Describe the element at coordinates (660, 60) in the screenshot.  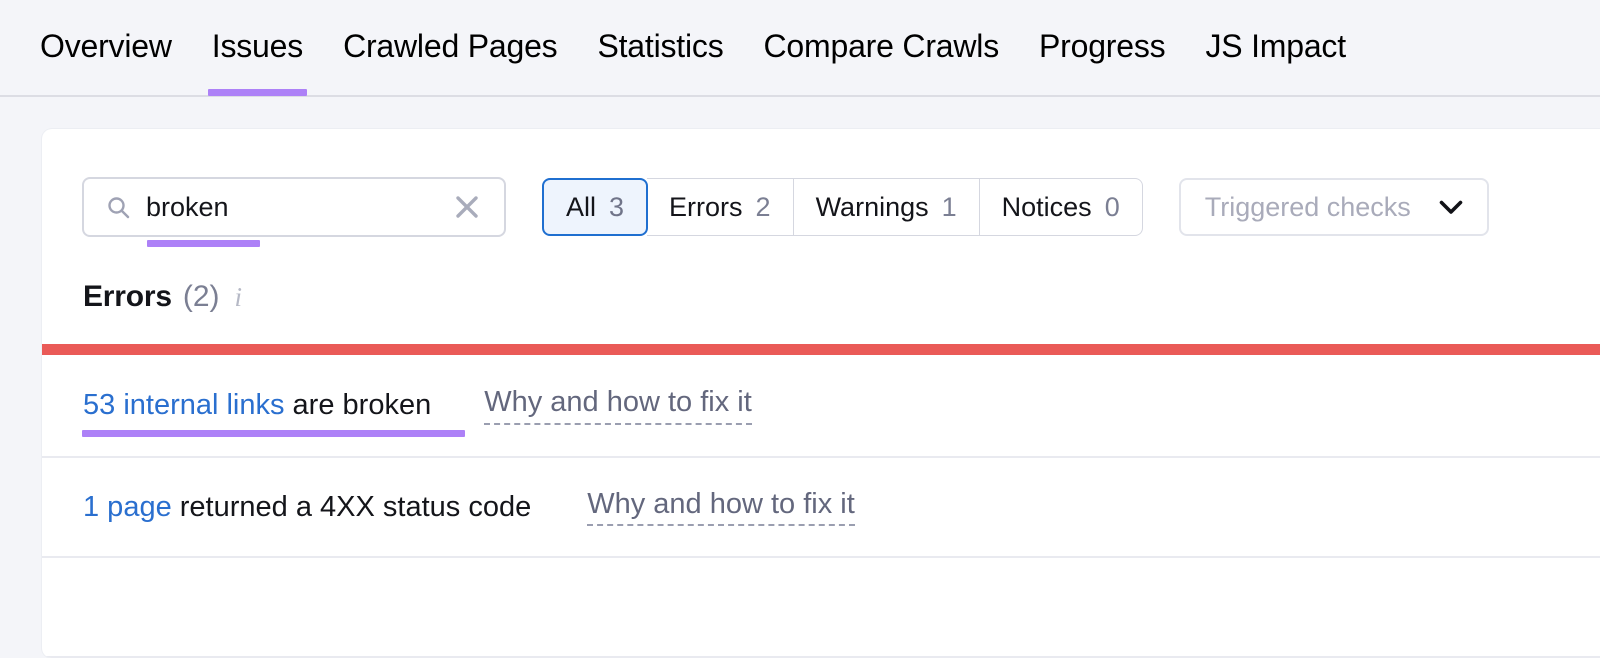
I see `tab-statistics: Statistics` at that location.